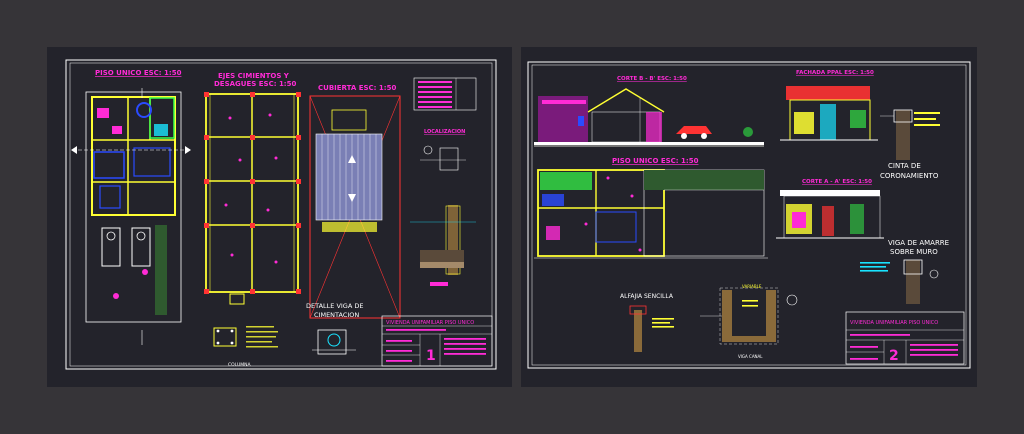 This screenshot has height=434, width=1024. What do you see at coordinates (909, 176) in the screenshot?
I see `ring-beam-label-line2: CORONAMIENTO` at bounding box center [909, 176].